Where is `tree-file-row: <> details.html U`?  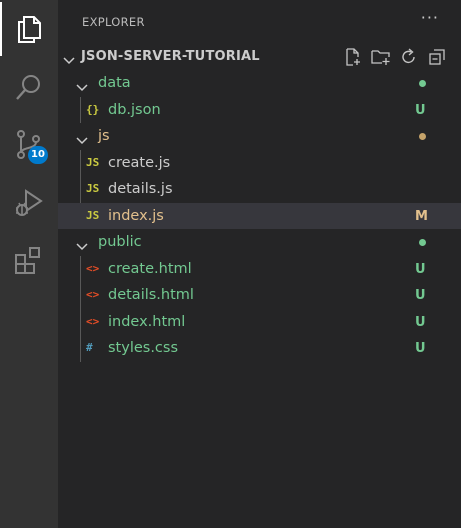
tree-file-row: <> details.html U is located at coordinates (259, 295).